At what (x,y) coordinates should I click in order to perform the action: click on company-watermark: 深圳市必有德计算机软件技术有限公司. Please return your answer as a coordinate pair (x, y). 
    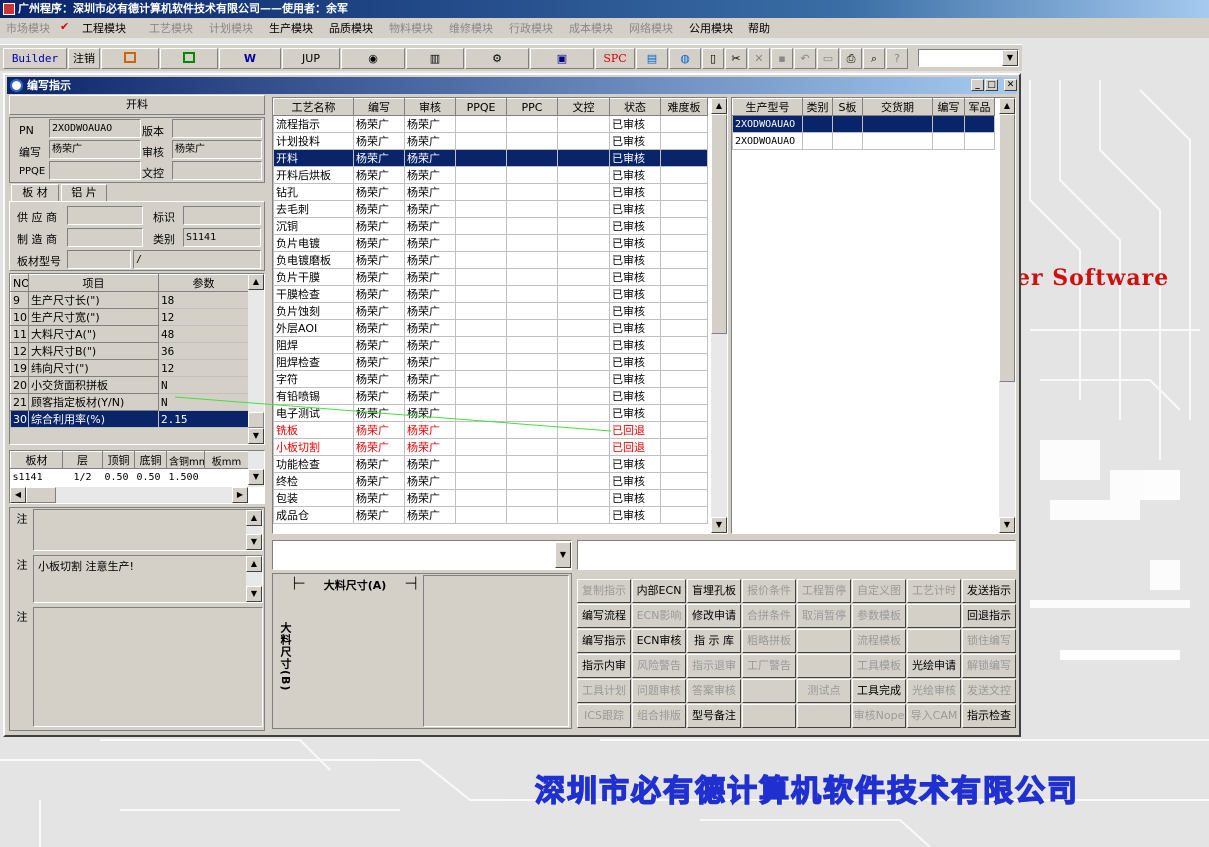
    Looking at the image, I should click on (806, 791).